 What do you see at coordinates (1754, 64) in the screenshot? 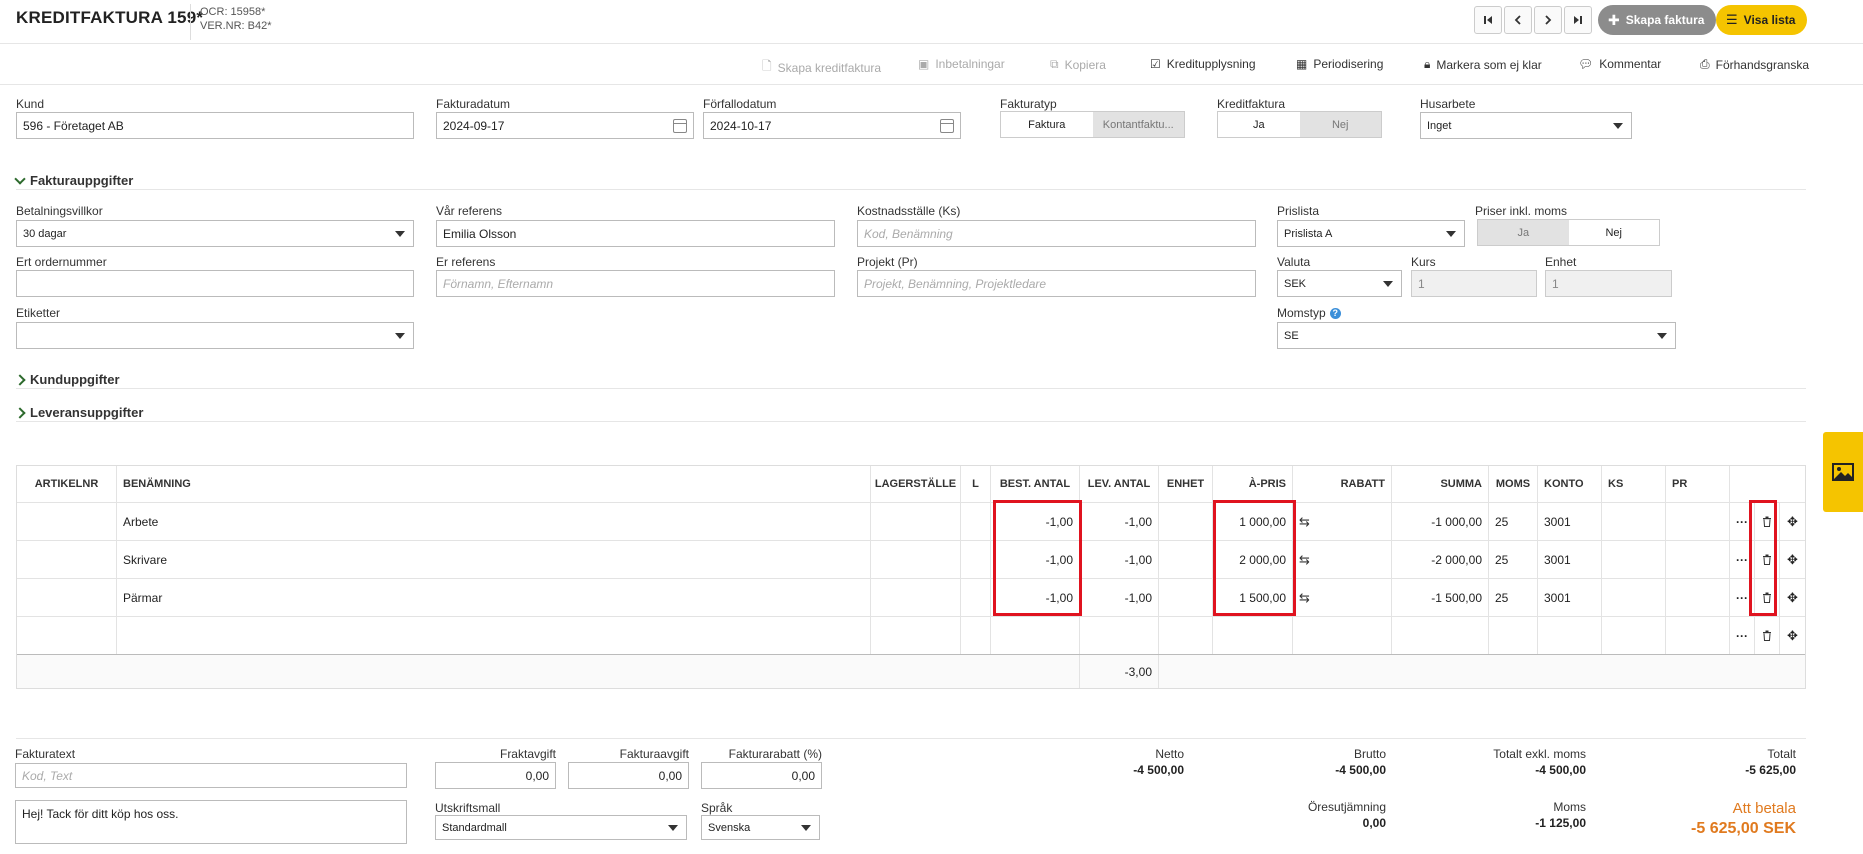
I see `preview-action: ⎙ Förhandsgranska` at bounding box center [1754, 64].